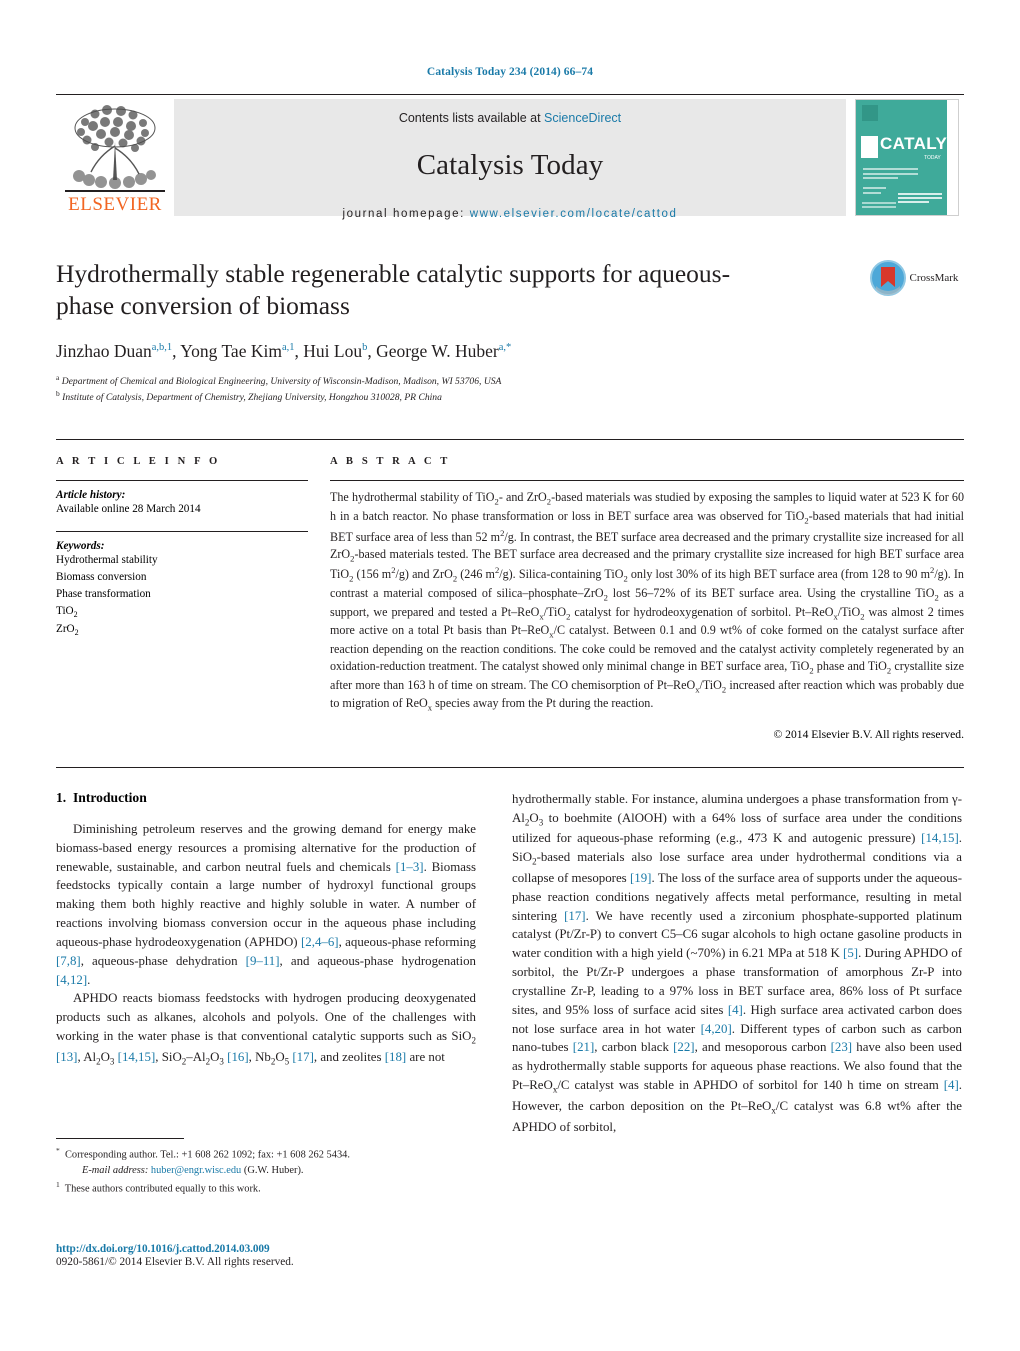  I want to click on section-number: 1., so click(61, 797).